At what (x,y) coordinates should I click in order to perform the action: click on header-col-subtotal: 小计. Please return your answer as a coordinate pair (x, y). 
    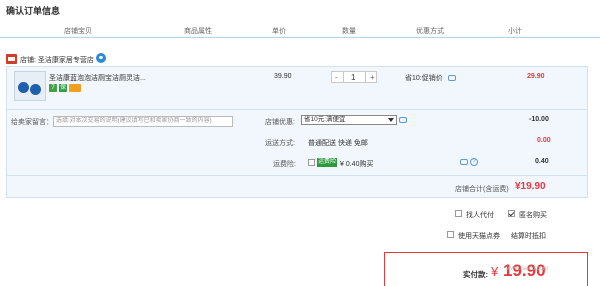
    Looking at the image, I should click on (515, 31).